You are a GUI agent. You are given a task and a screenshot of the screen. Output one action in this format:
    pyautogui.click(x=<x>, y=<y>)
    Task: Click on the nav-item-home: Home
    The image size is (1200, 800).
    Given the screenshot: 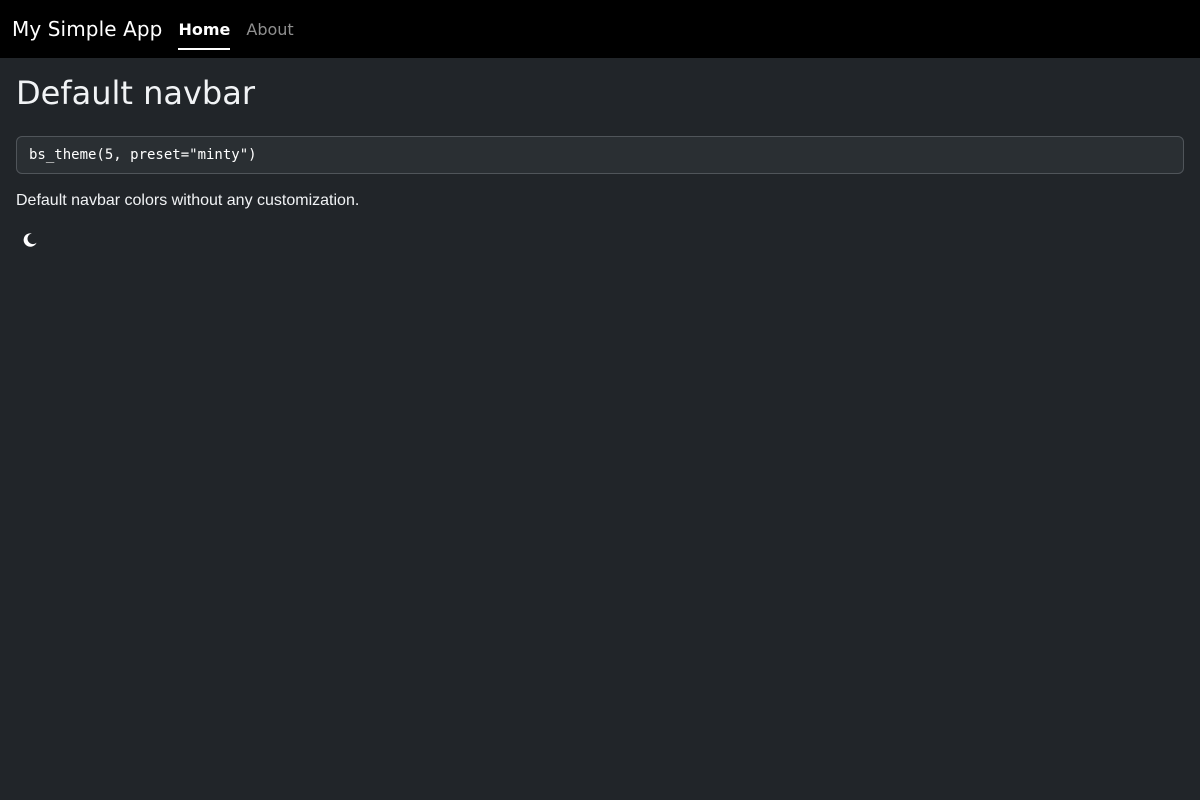 What is the action you would take?
    pyautogui.click(x=204, y=29)
    